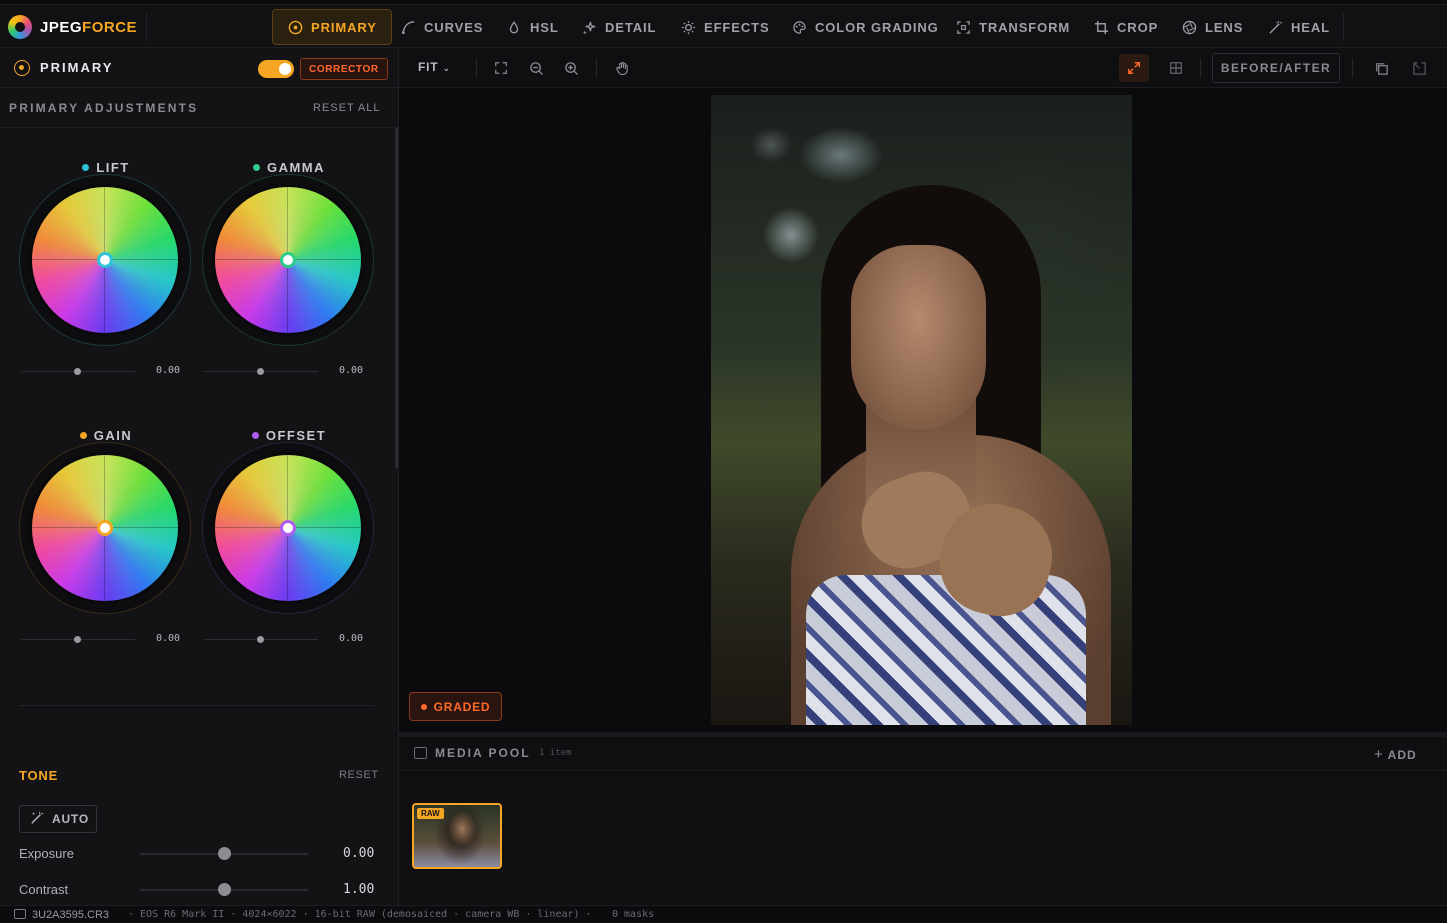 The image size is (1447, 923). What do you see at coordinates (1176, 68) in the screenshot?
I see `grid-view-button` at bounding box center [1176, 68].